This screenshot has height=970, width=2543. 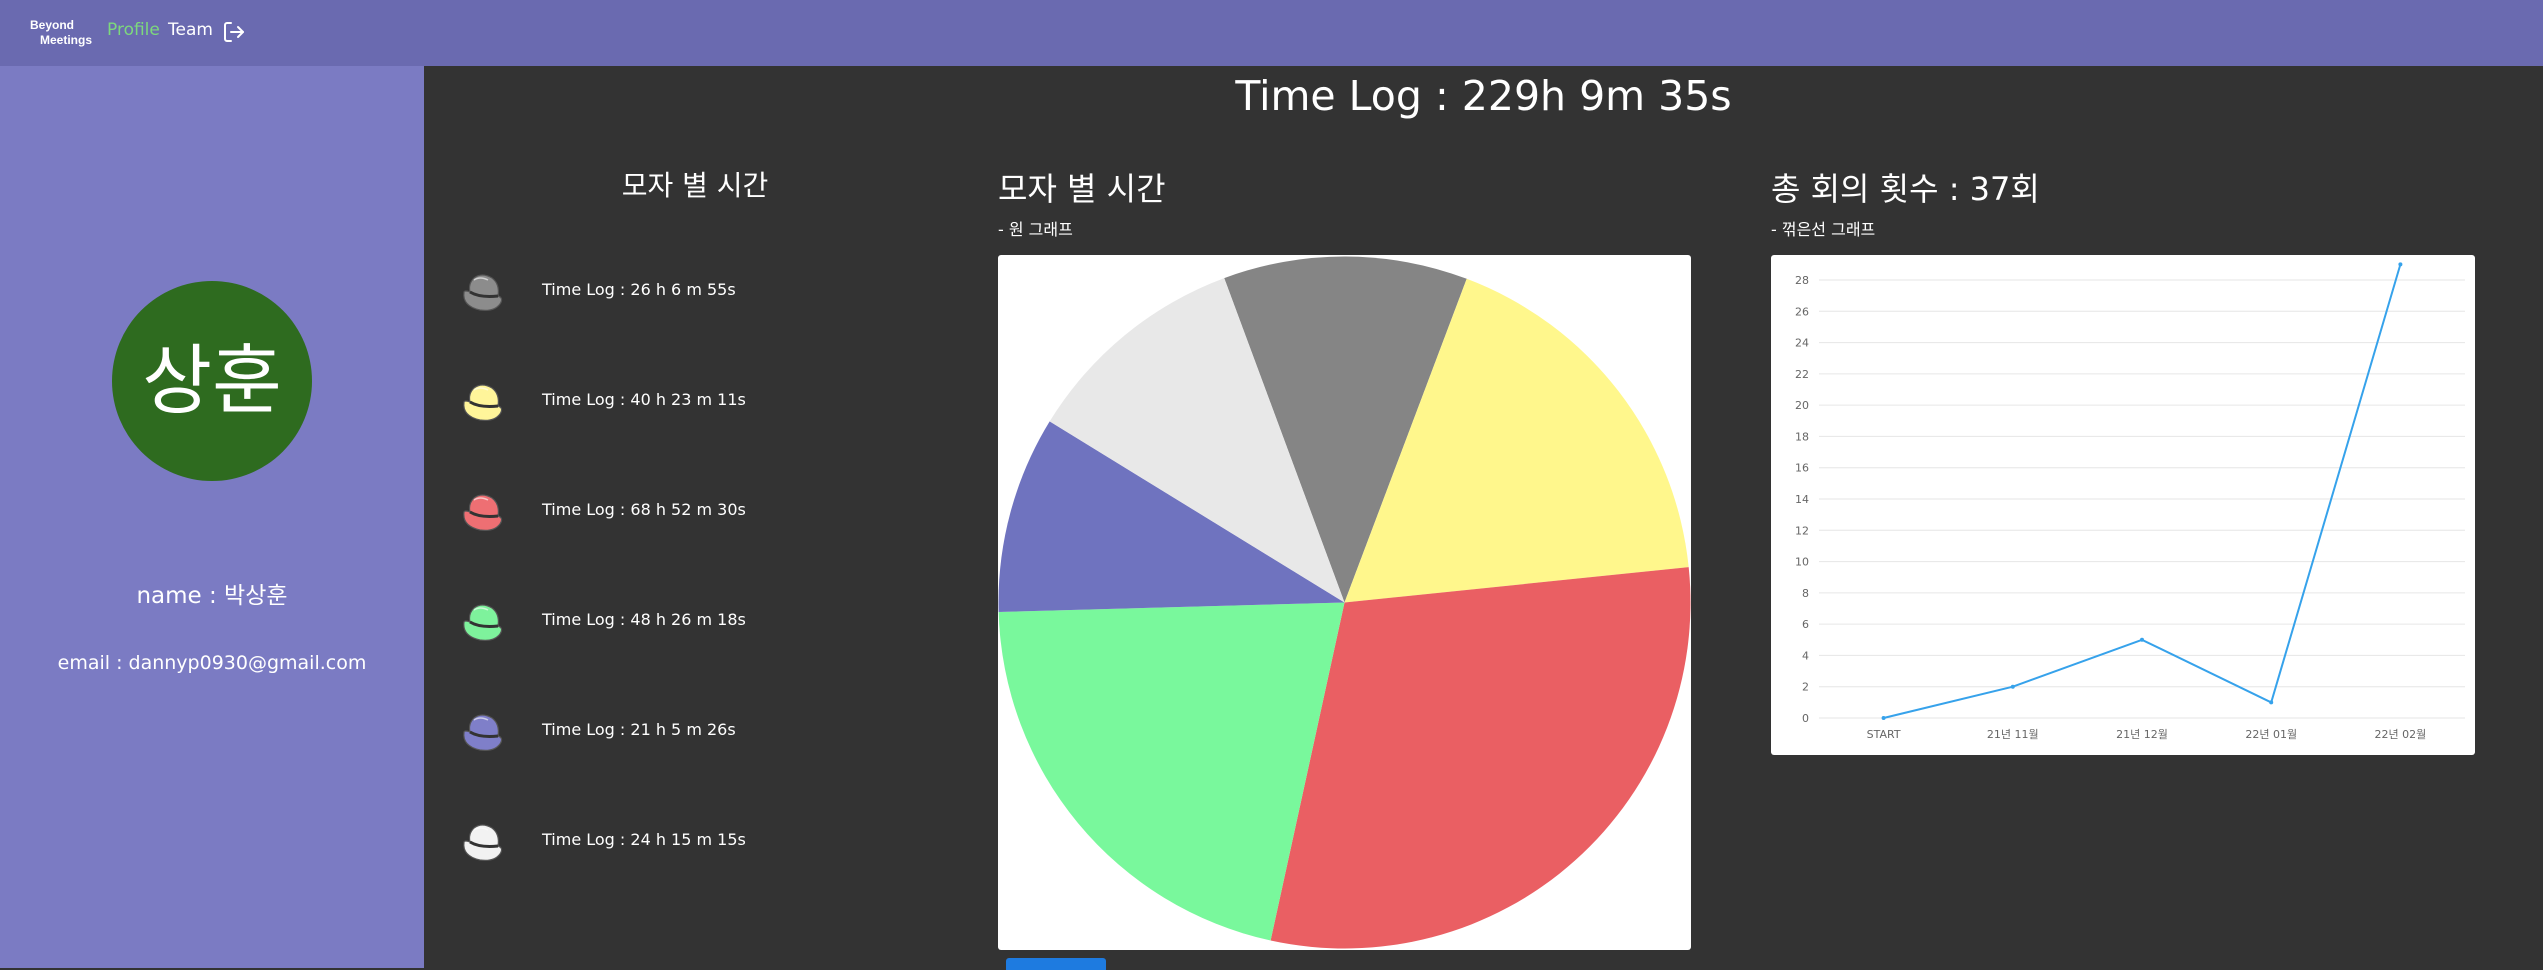 I want to click on y-tick-label: 0, so click(x=1805, y=718).